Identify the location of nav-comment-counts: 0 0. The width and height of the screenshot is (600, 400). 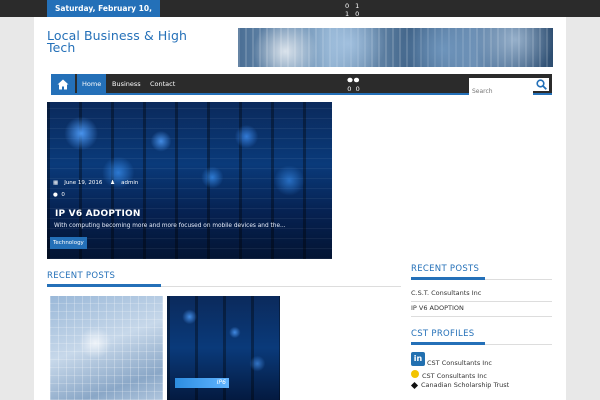
(353, 85).